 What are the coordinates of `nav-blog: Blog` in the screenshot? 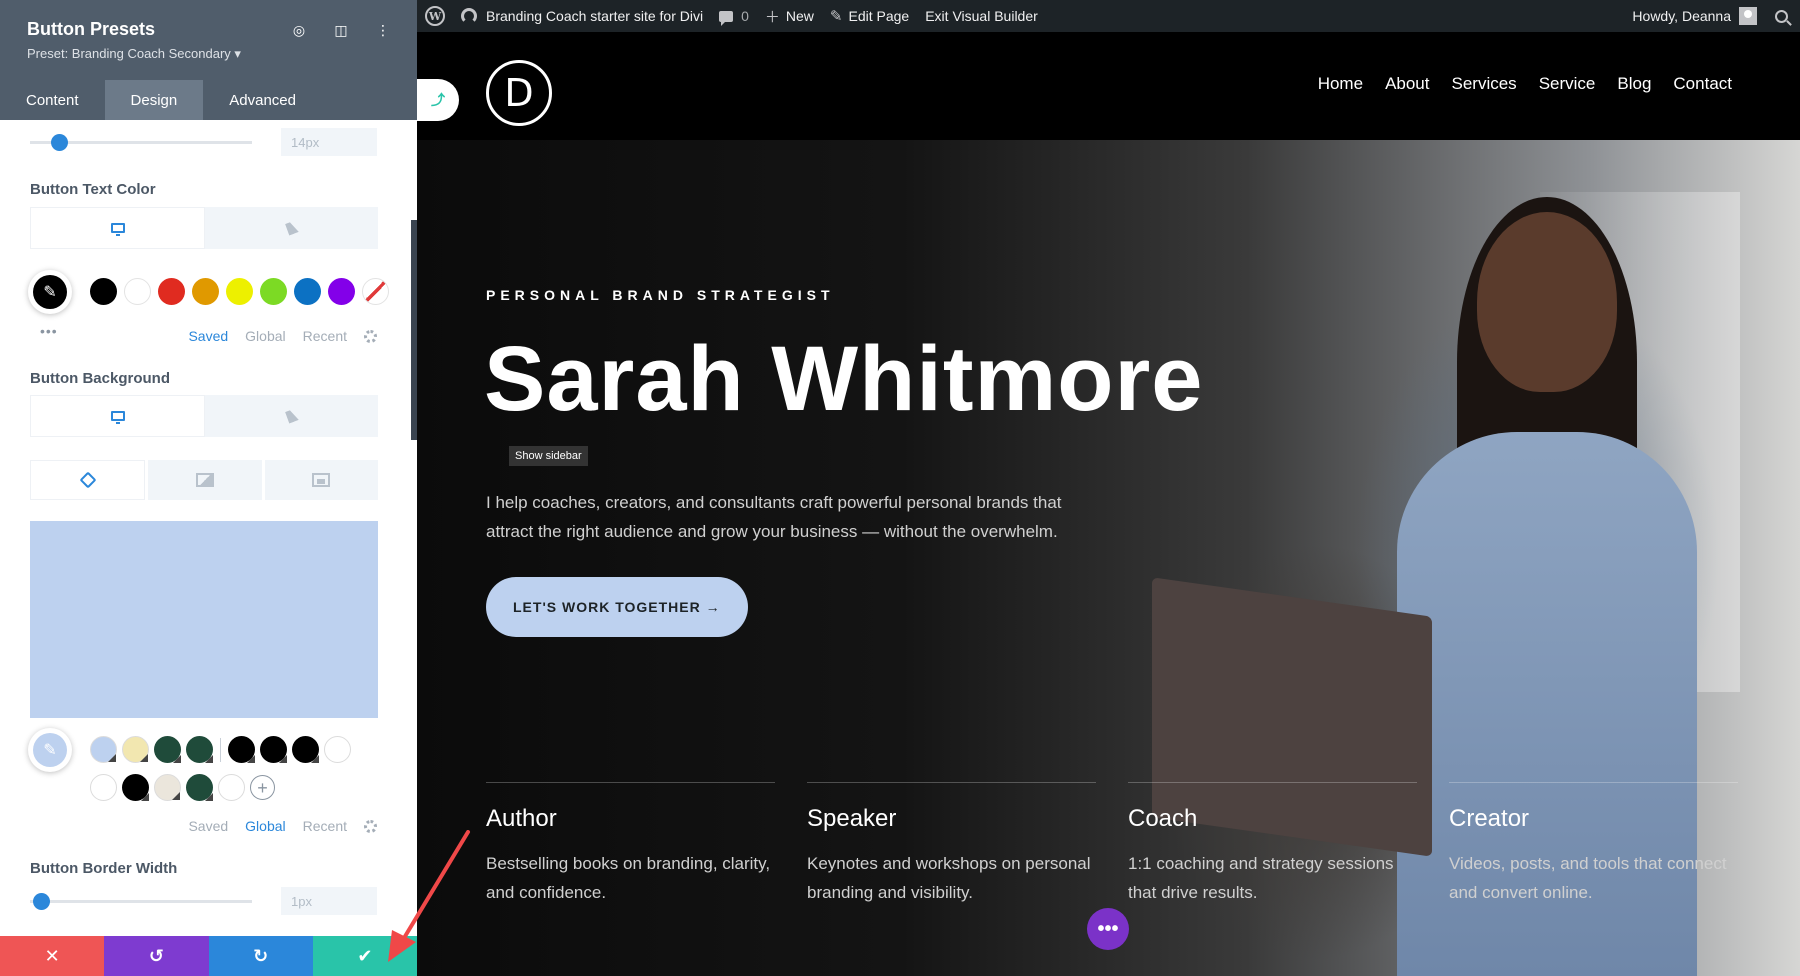 It's located at (1634, 84).